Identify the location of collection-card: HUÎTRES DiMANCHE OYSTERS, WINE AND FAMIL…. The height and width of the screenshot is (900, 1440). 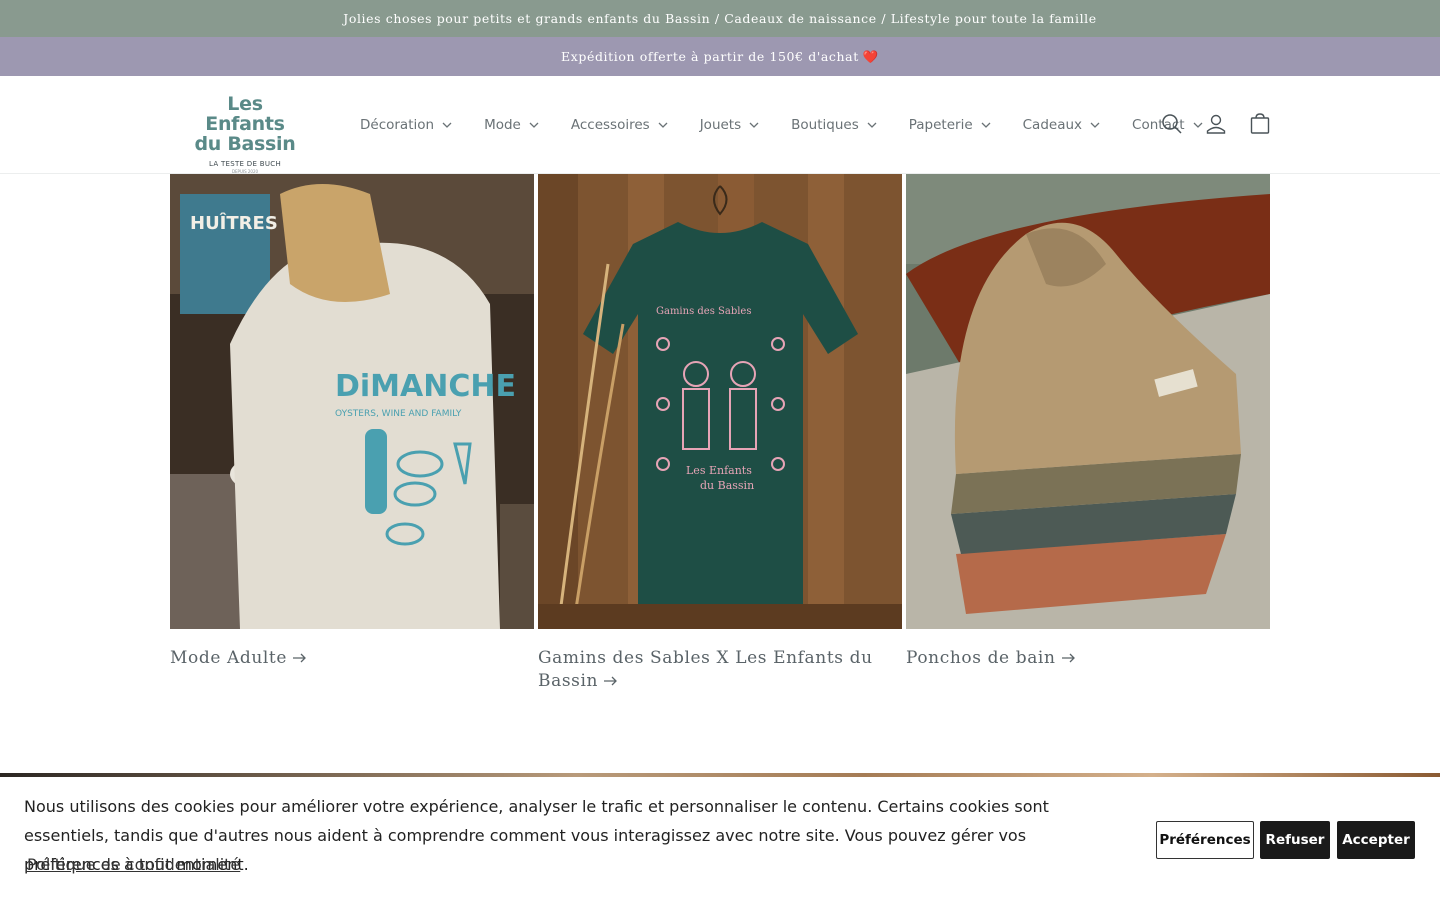
(352, 422).